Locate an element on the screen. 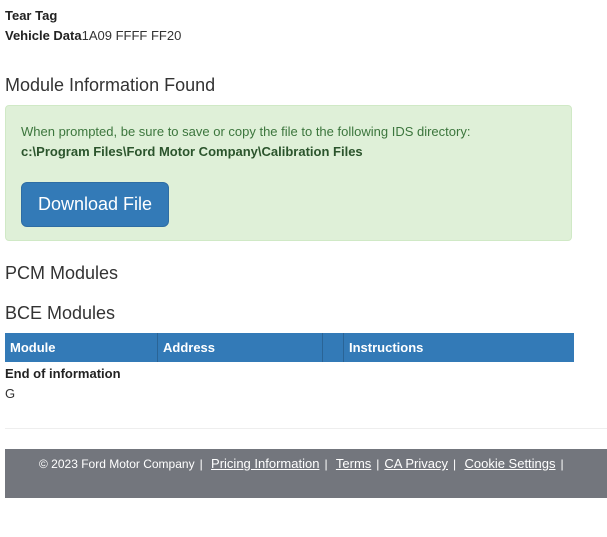 This screenshot has height=537, width=607. column-header-blank is located at coordinates (333, 347).